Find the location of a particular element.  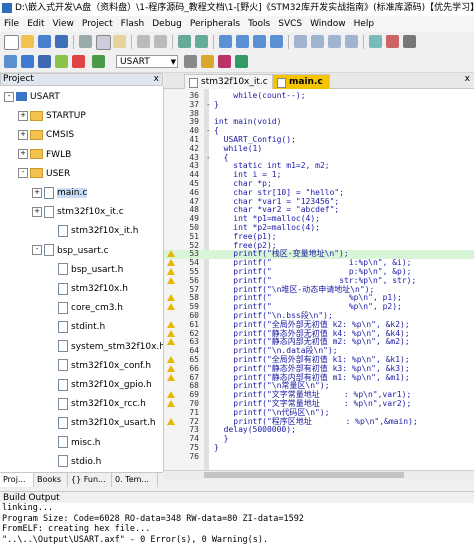

manage-packs-icon is located at coordinates (224, 61).